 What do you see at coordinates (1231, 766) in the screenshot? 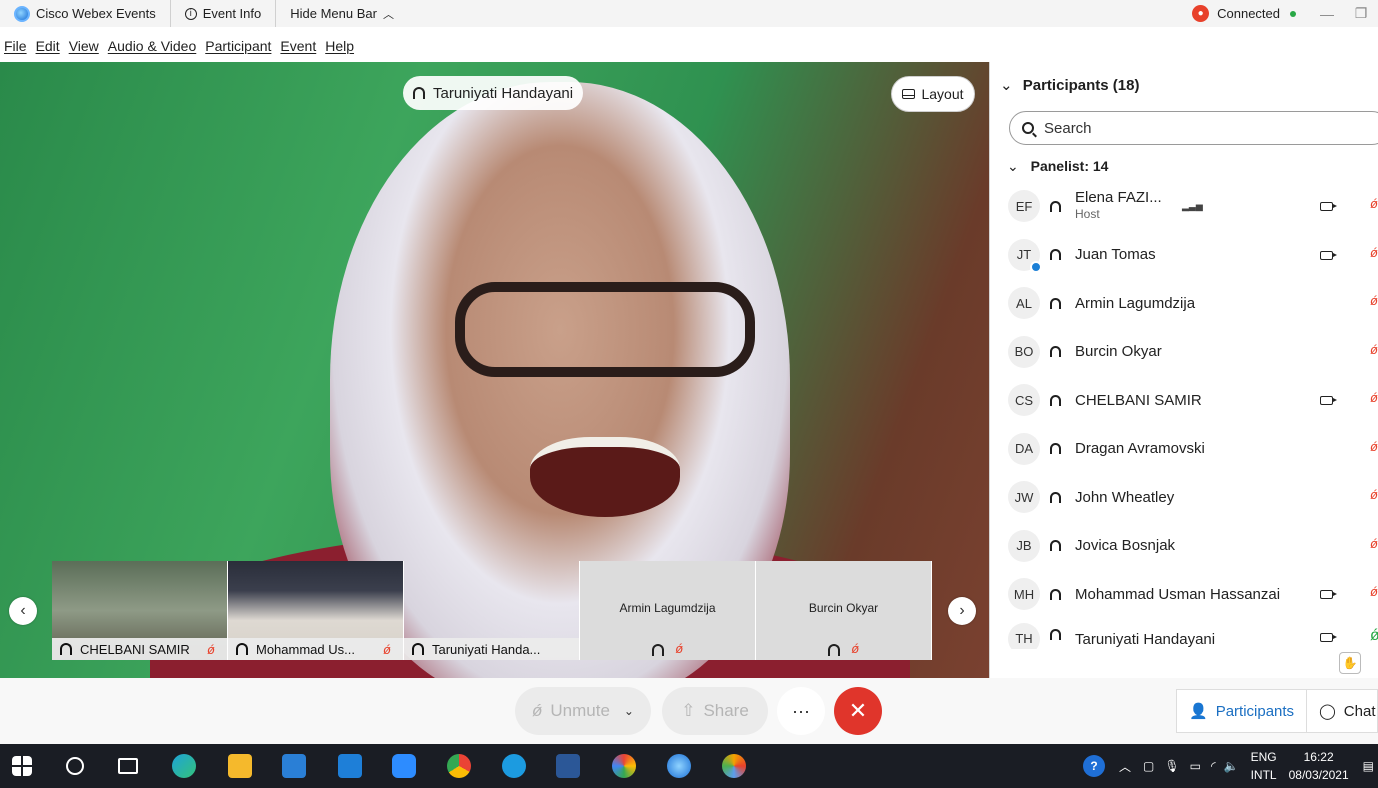
I see `volume-icon: 🔈` at bounding box center [1231, 766].